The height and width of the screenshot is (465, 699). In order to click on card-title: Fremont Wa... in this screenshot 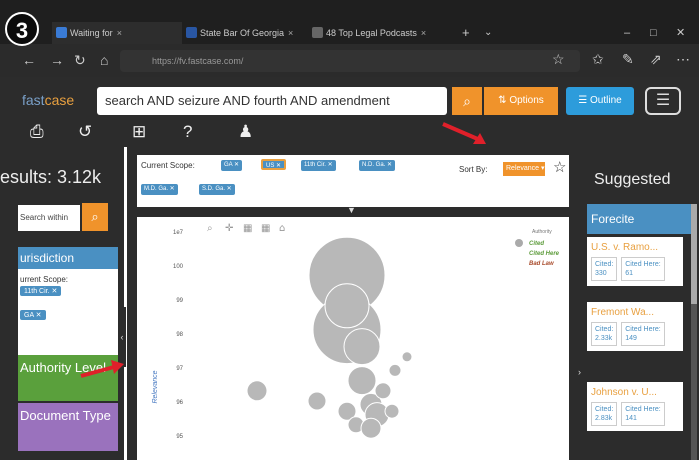, I will do `click(635, 312)`.